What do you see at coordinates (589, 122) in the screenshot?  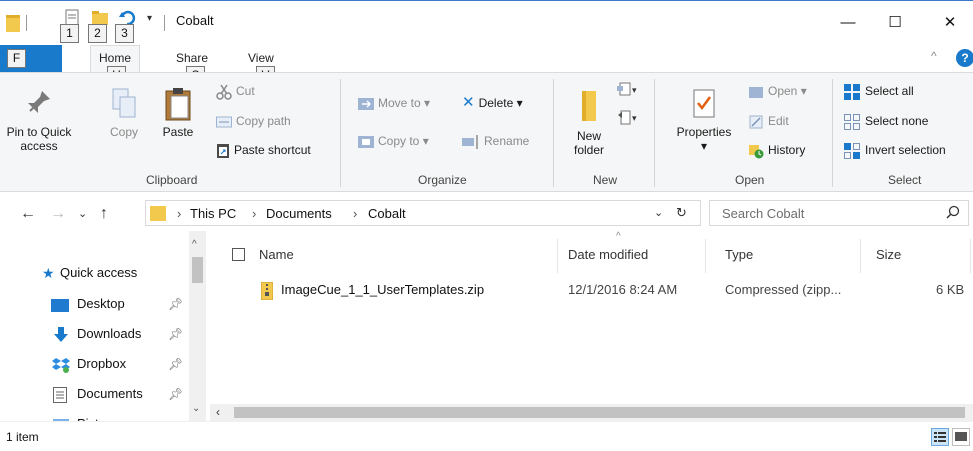 I see `new-folder-button: New folder` at bounding box center [589, 122].